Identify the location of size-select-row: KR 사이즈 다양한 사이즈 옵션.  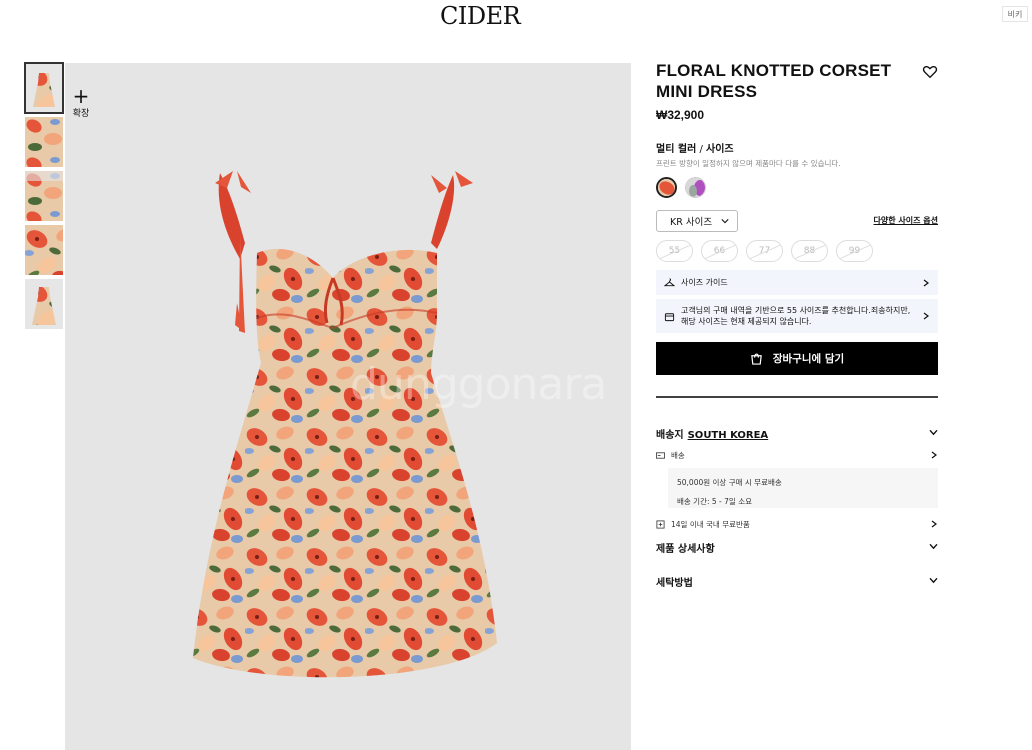
(797, 221).